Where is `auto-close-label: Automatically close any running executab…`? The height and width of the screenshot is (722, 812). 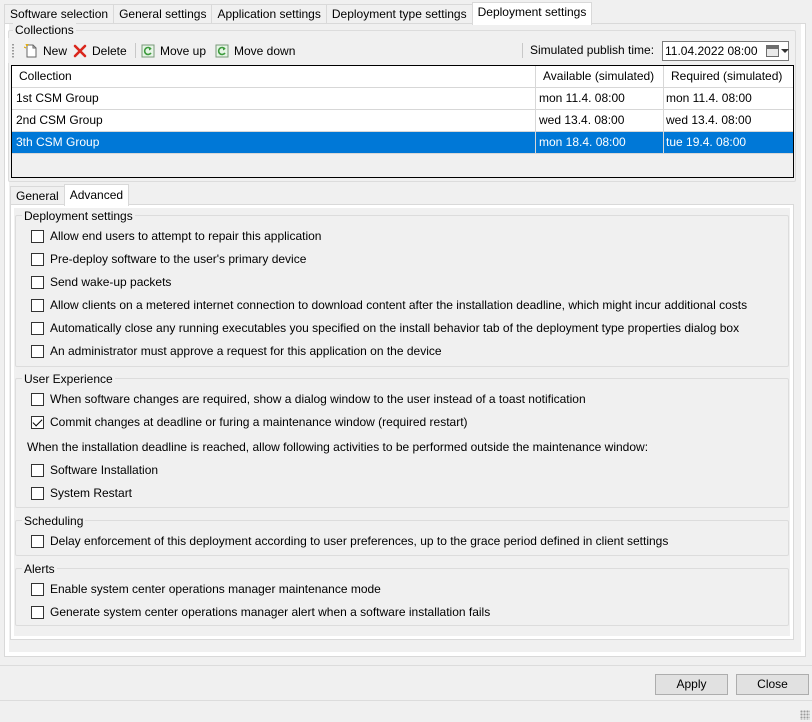
auto-close-label: Automatically close any running executab… is located at coordinates (395, 328).